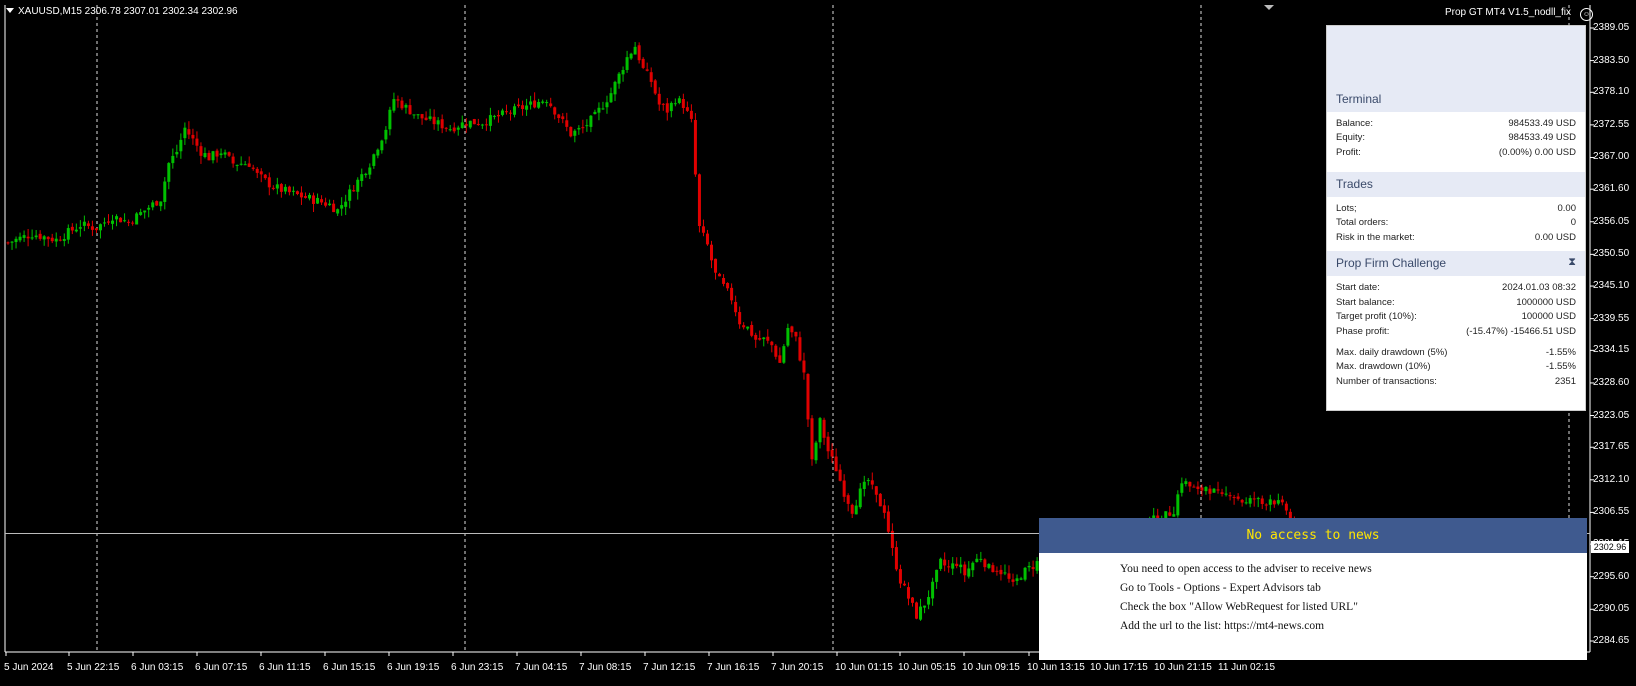 This screenshot has width=1636, height=686. Describe the element at coordinates (1572, 262) in the screenshot. I see `hourglass-icon: ⧗` at that location.